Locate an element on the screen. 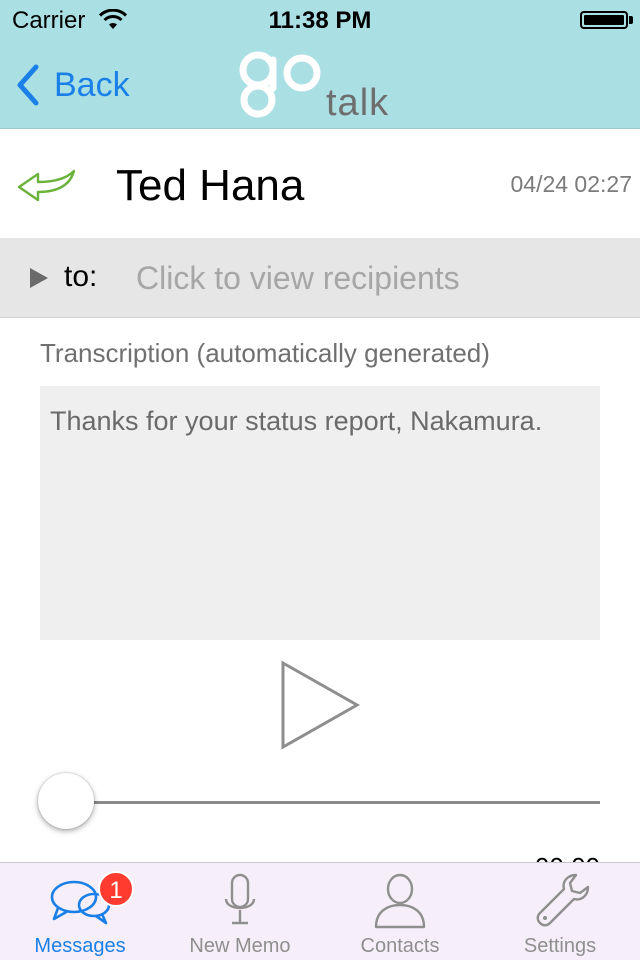  back-button: Back is located at coordinates (72, 85).